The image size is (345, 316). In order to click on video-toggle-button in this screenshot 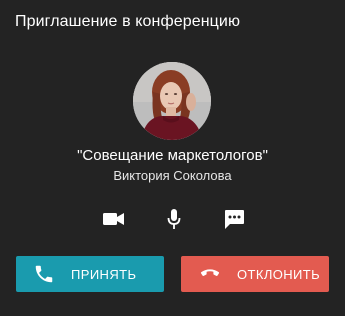, I will do `click(114, 219)`.